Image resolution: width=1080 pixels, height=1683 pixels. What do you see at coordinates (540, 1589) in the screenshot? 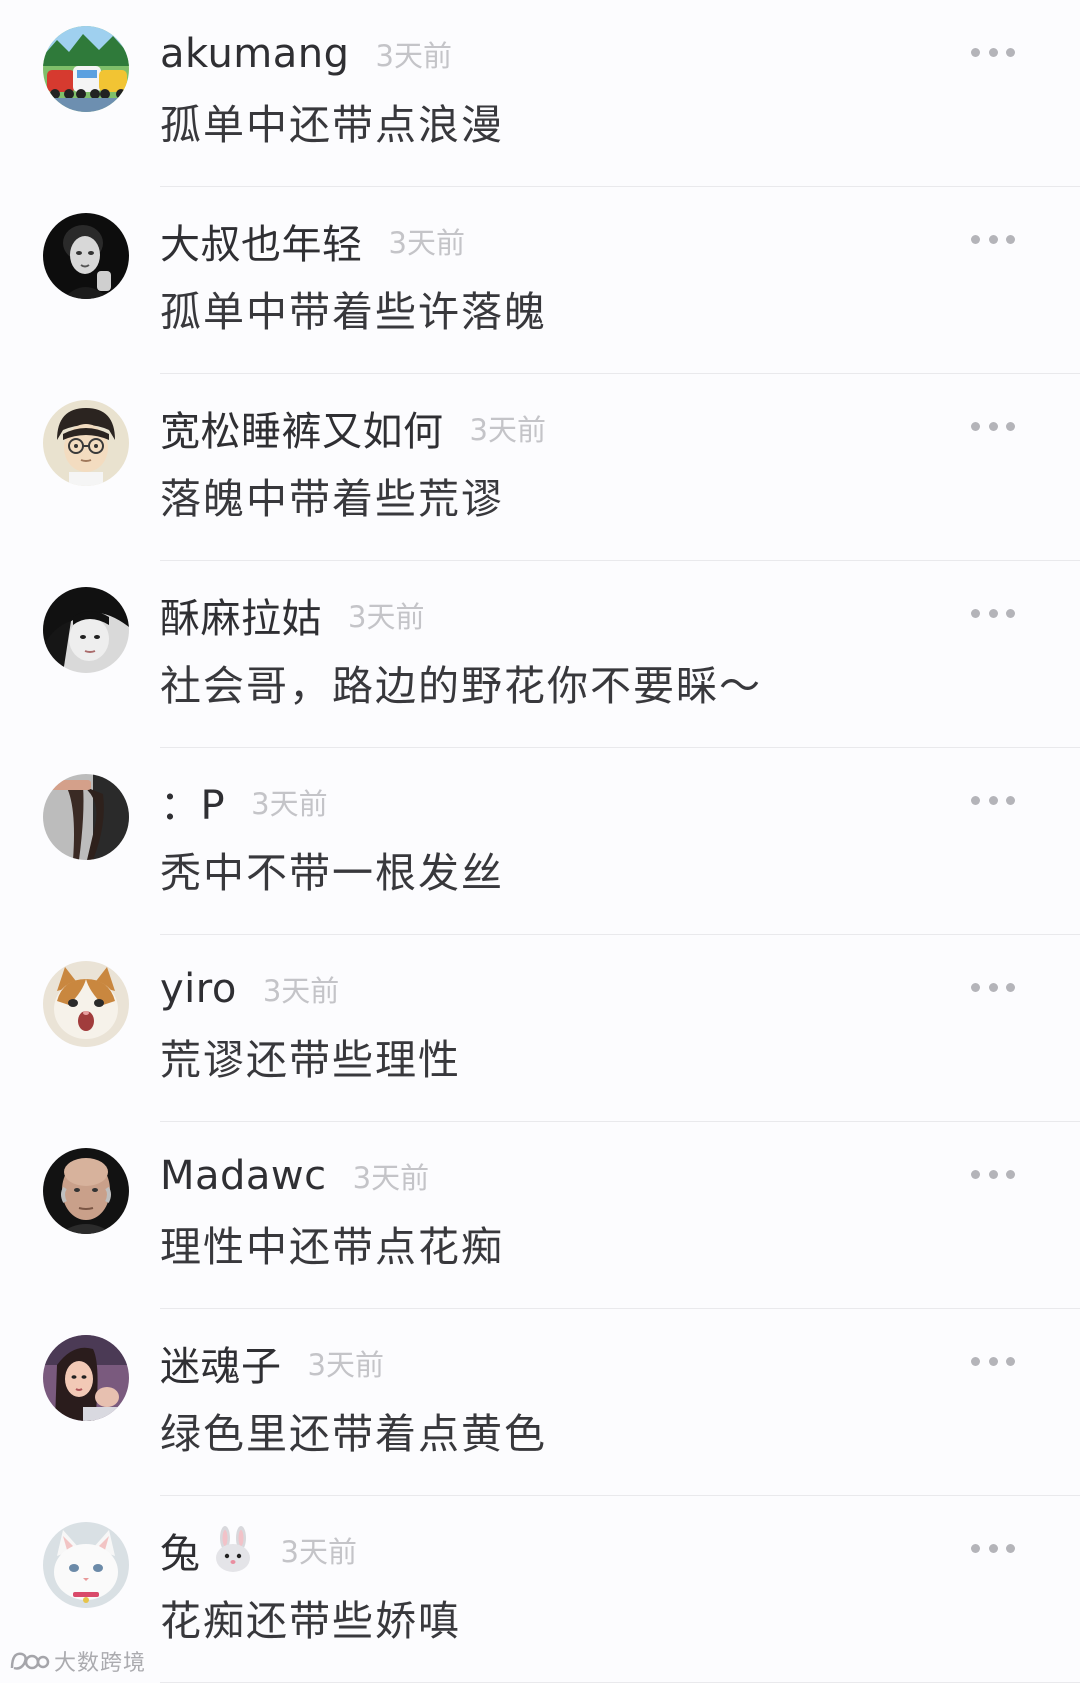
I see `comment-item: 兔 3天前 花痴还带些娇嗔` at bounding box center [540, 1589].